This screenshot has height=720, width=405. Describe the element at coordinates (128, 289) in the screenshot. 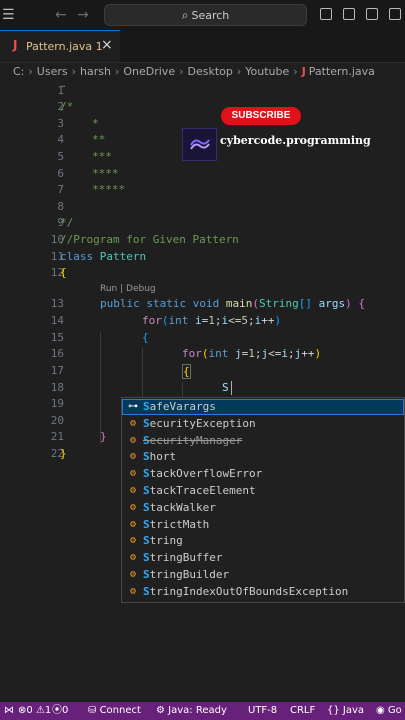

I see `codelens-run-debug: Run | Debug` at that location.